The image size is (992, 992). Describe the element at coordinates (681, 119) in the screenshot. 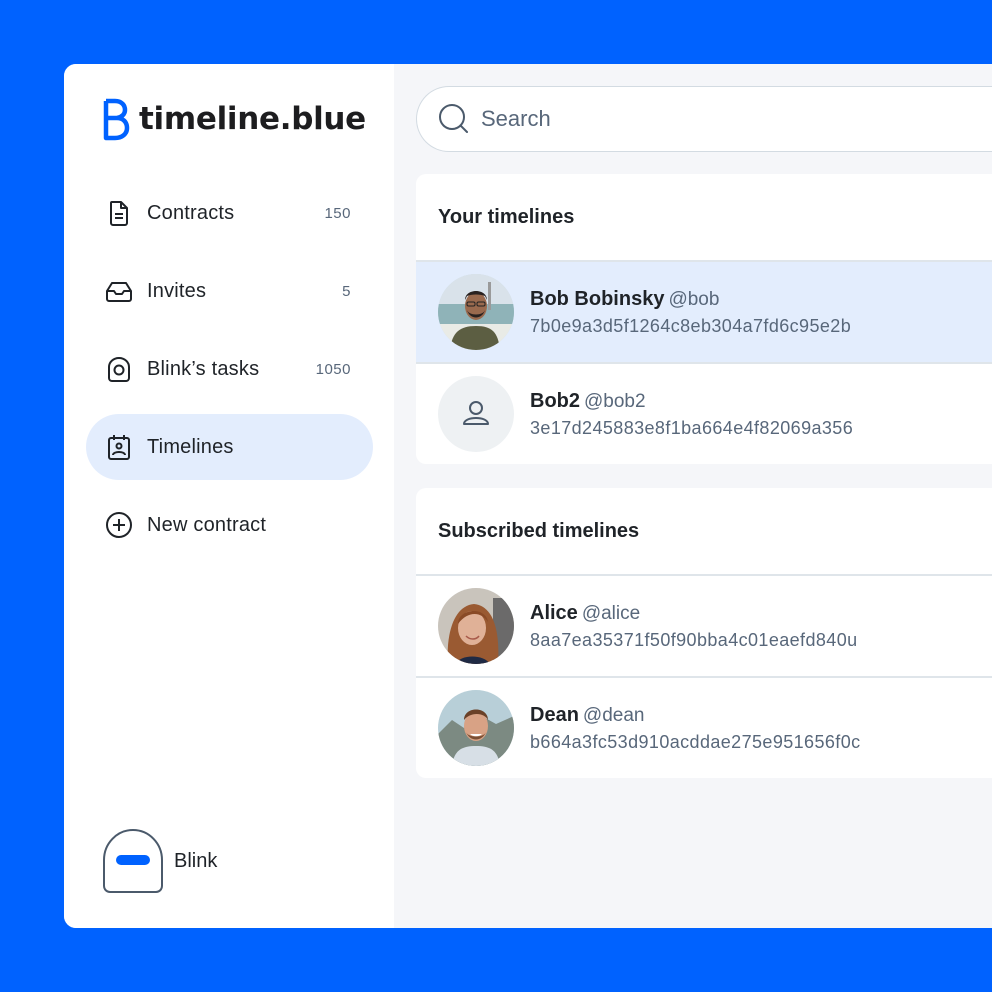

I see `search-input` at that location.